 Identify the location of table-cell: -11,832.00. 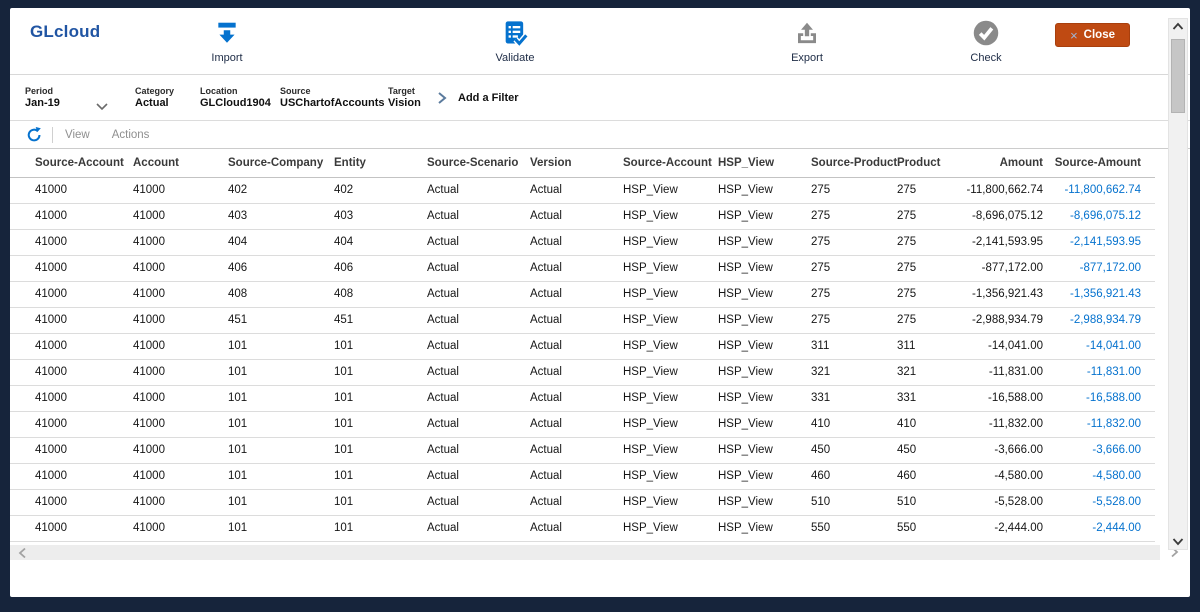
(1100, 424).